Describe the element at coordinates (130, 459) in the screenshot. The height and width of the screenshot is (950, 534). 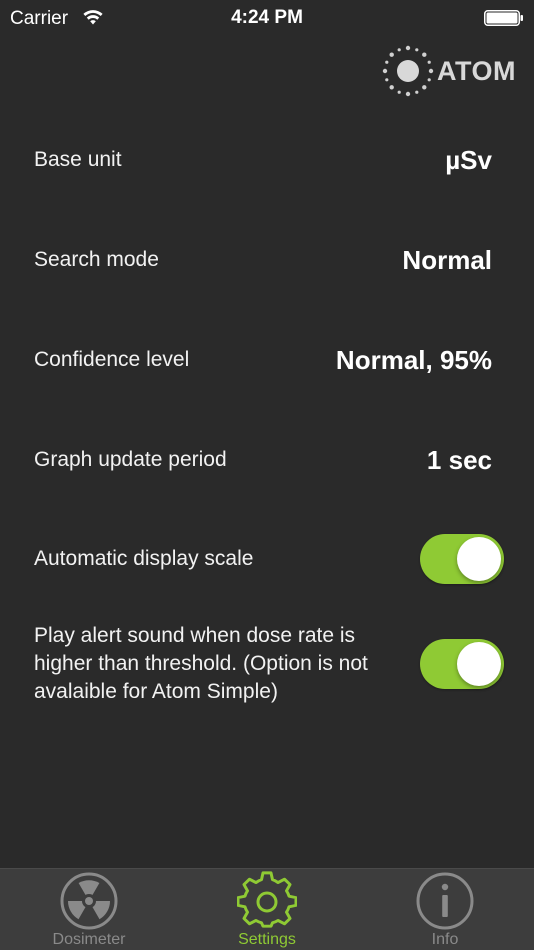
I see `graph-update-period-label: Graph update period` at that location.